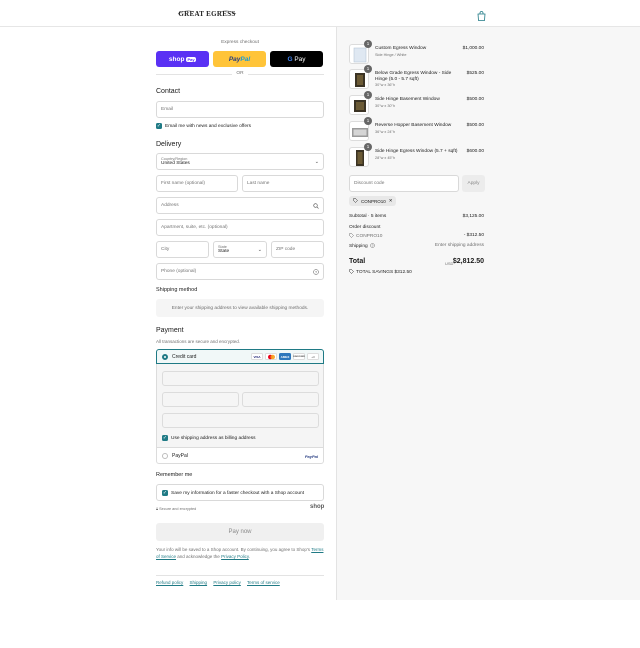  Describe the element at coordinates (183, 183) in the screenshot. I see `first-name-placeholder: First name (optional)` at that location.